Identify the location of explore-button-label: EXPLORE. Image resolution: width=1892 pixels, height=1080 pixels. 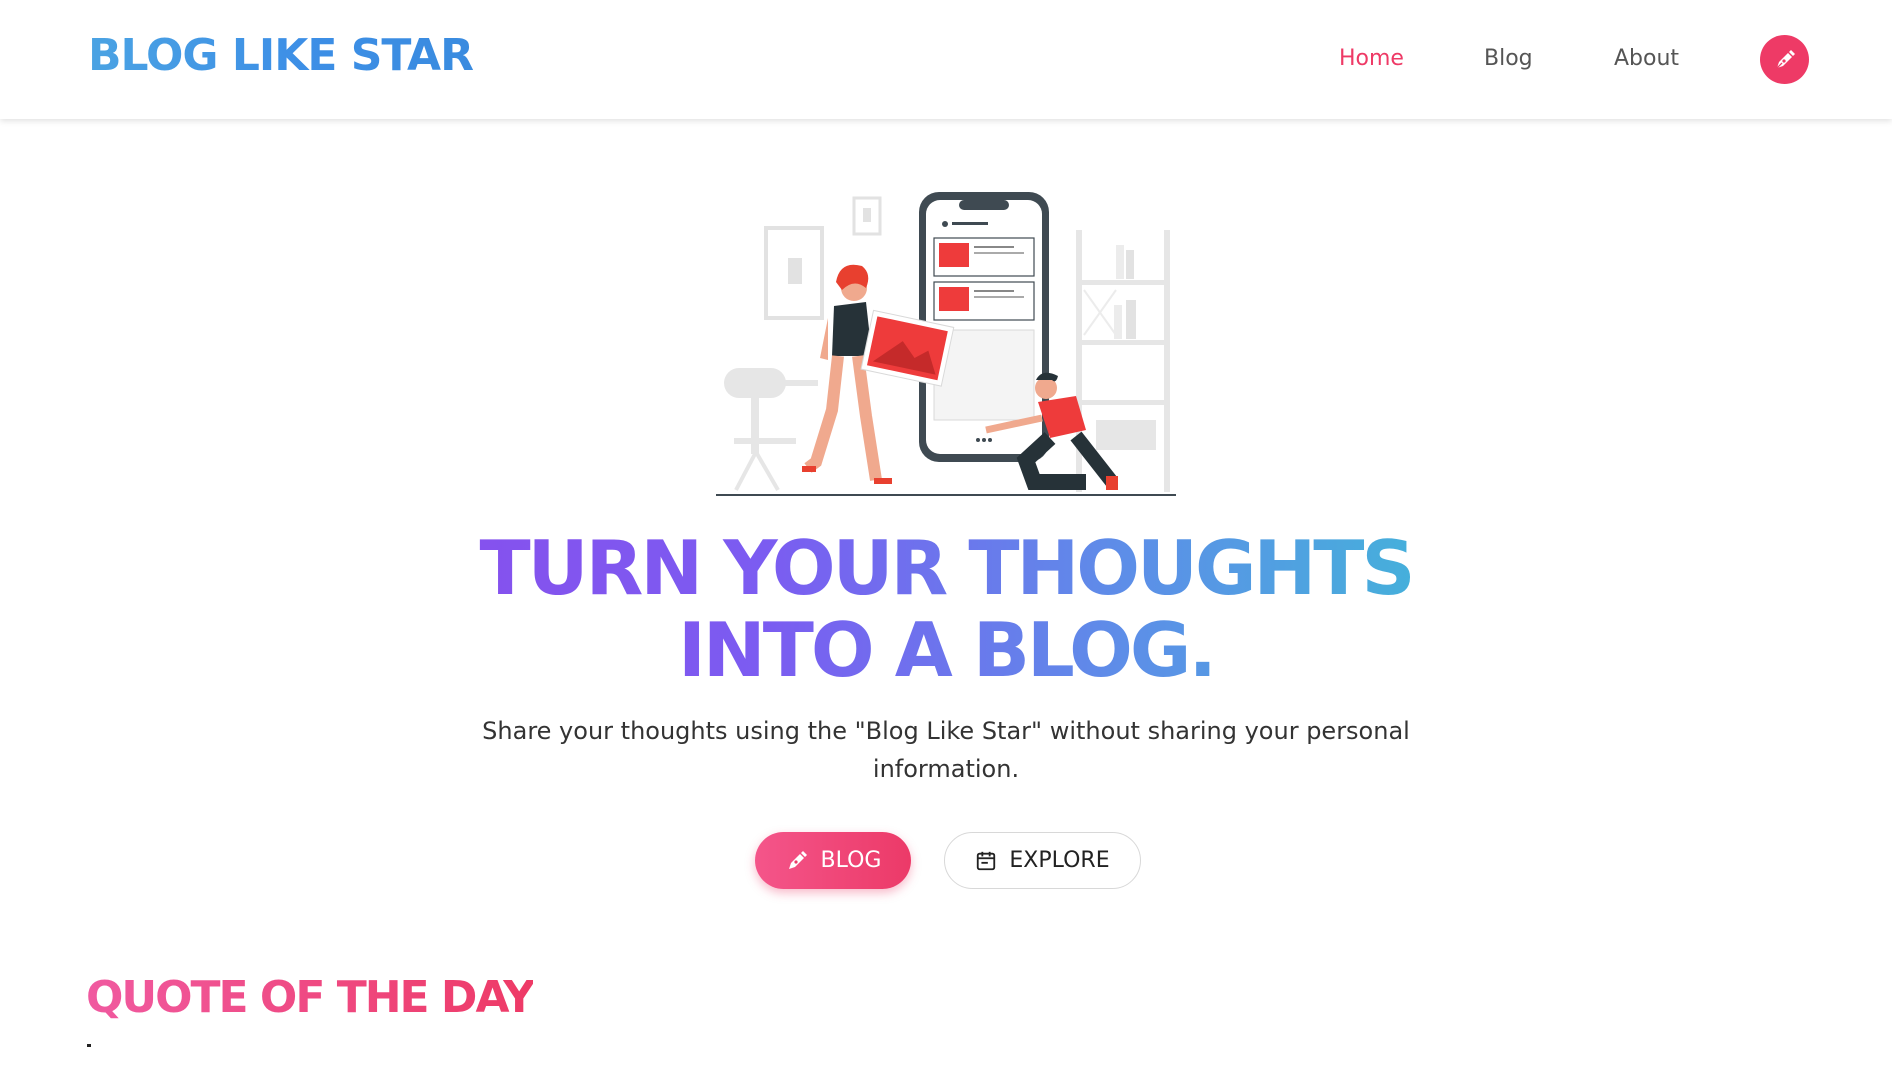
(1059, 860).